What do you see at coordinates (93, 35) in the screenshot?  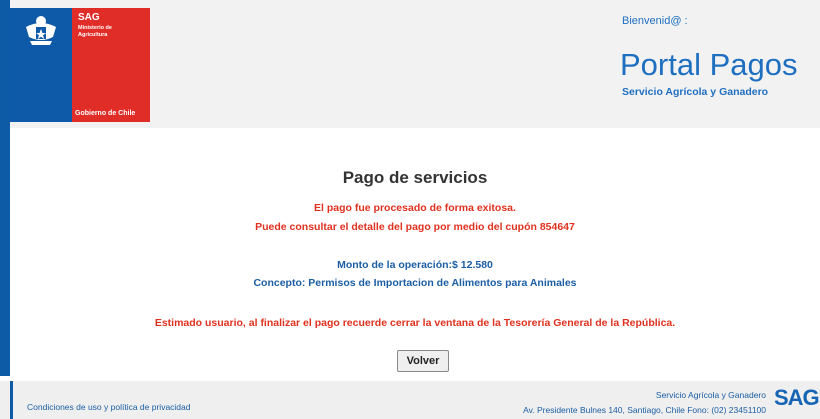 I see `logo-ministry-line2: Agricultura` at bounding box center [93, 35].